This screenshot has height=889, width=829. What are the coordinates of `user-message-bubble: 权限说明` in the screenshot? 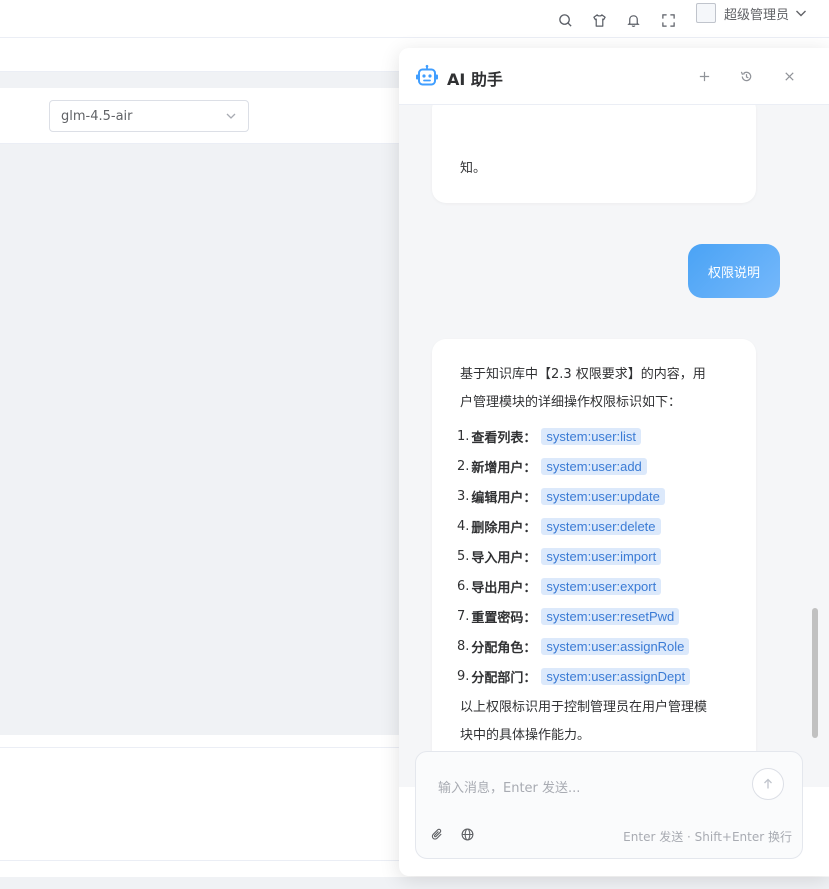 It's located at (734, 271).